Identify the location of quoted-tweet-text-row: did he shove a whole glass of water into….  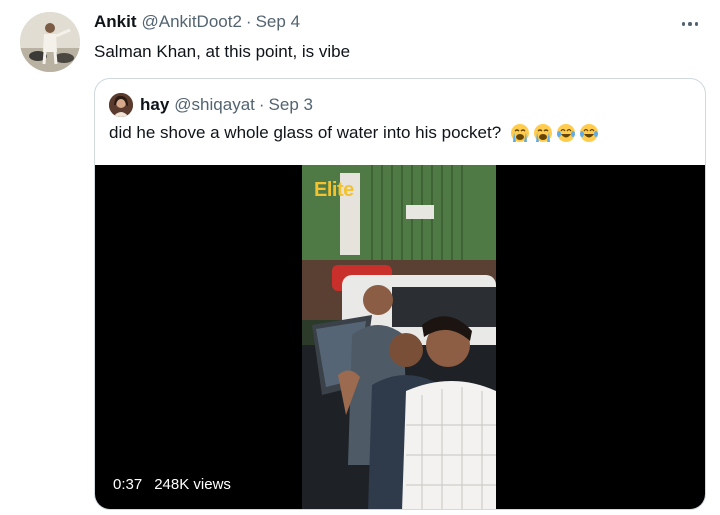
(354, 133).